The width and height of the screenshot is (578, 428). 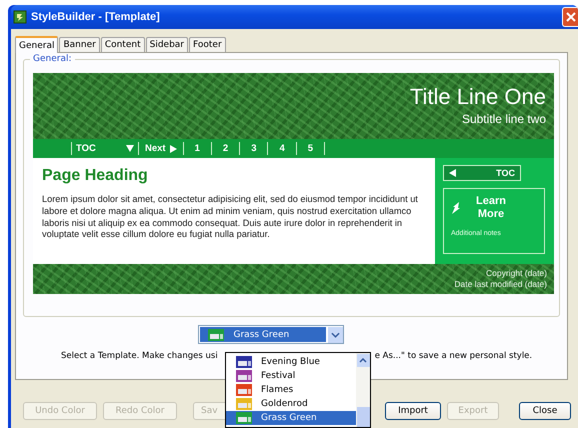 What do you see at coordinates (478, 97) in the screenshot?
I see `banner-title: Title Line One` at bounding box center [478, 97].